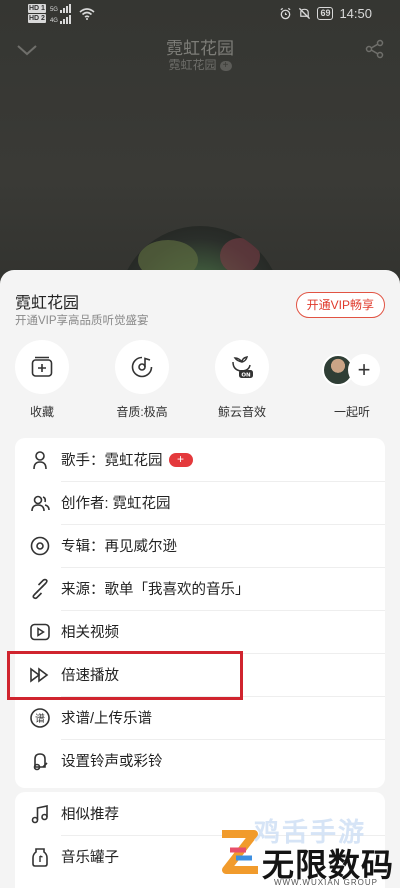 Image resolution: width=400 pixels, height=888 pixels. Describe the element at coordinates (40, 761) in the screenshot. I see `ringtone-icon` at that location.